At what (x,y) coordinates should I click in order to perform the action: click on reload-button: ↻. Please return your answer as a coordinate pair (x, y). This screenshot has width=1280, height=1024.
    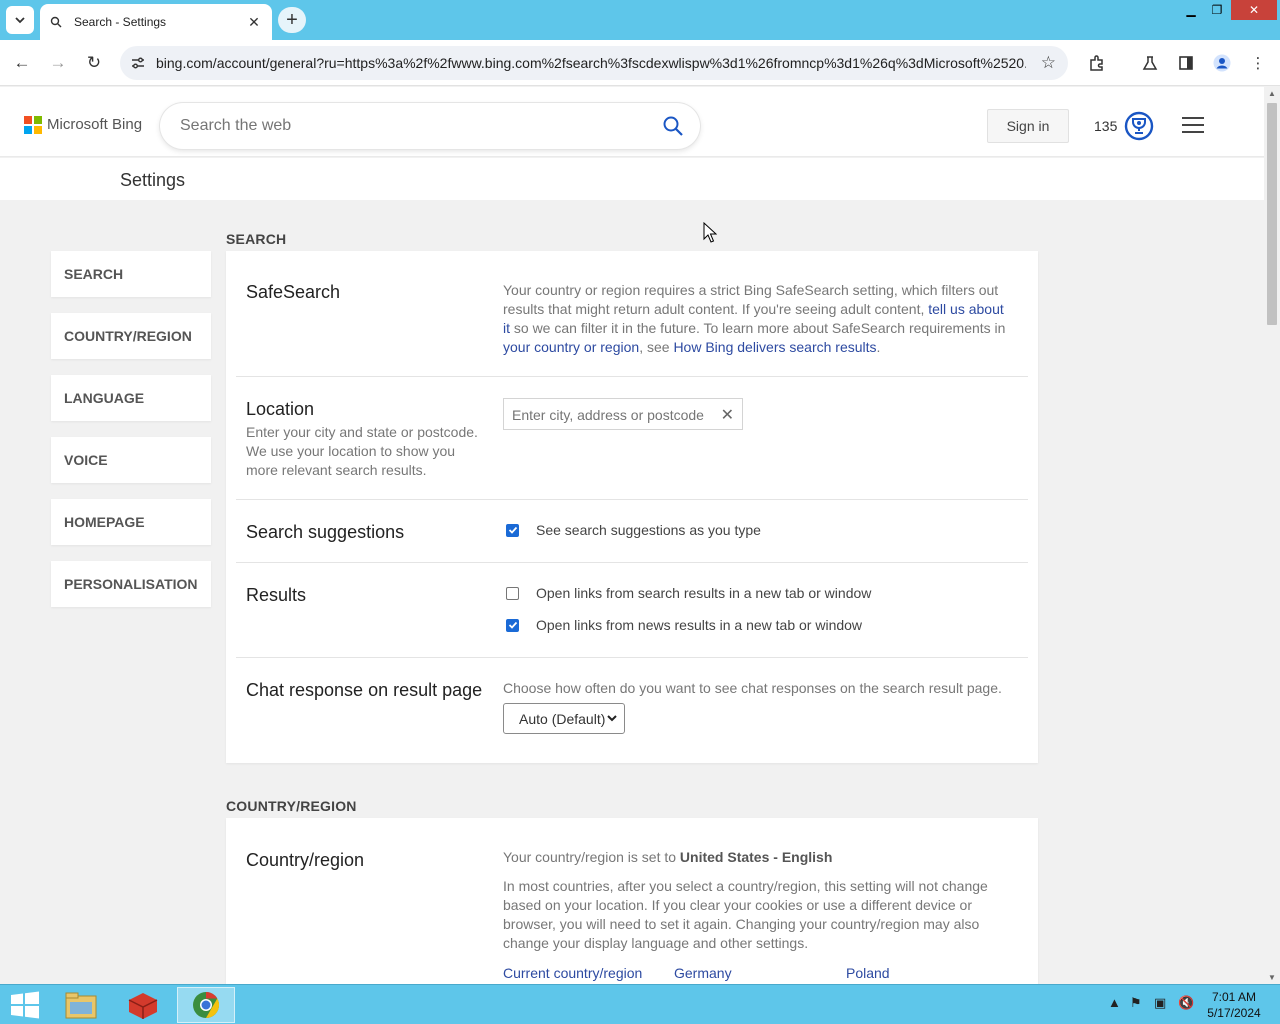
    Looking at the image, I should click on (94, 63).